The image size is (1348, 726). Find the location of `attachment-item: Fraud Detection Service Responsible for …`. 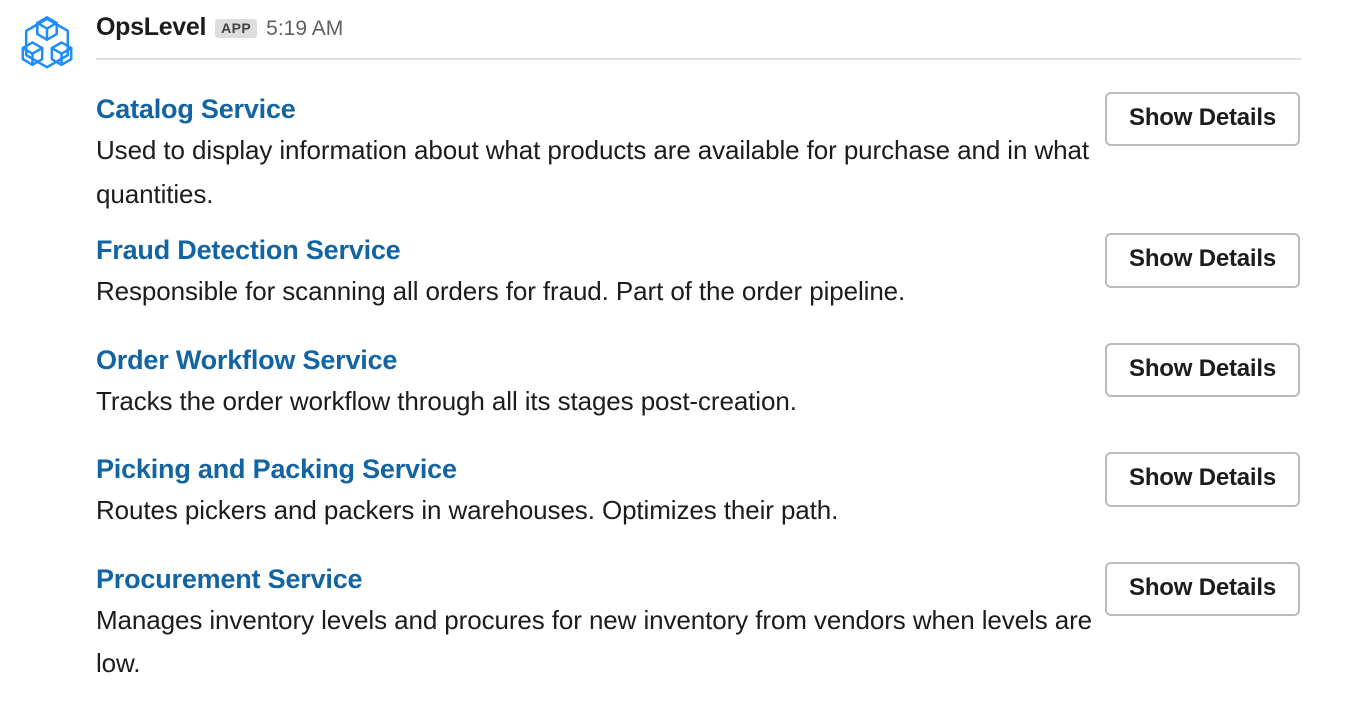

attachment-item: Fraud Detection Service Responsible for … is located at coordinates (674, 270).